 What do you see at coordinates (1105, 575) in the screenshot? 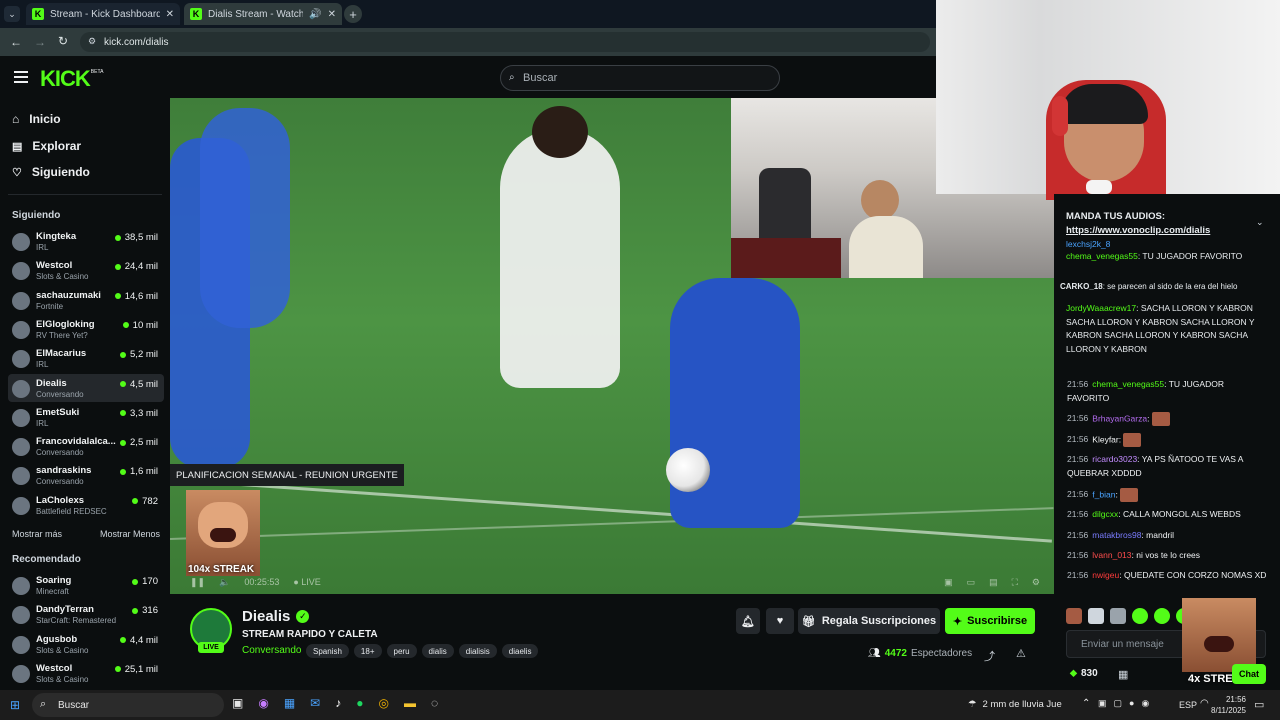
I see `chat-user: nwigeu` at bounding box center [1105, 575].